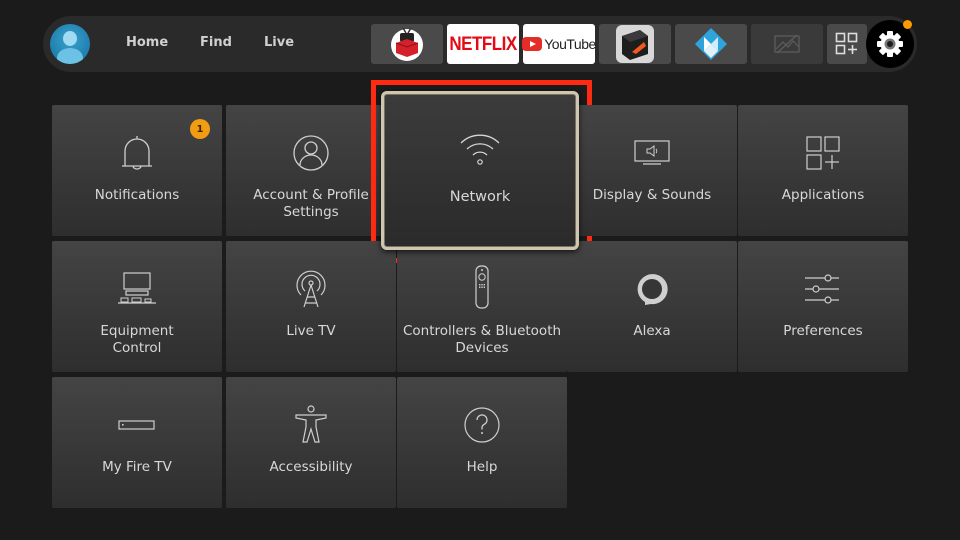 The image size is (960, 540). I want to click on all-apps-button, so click(847, 44).